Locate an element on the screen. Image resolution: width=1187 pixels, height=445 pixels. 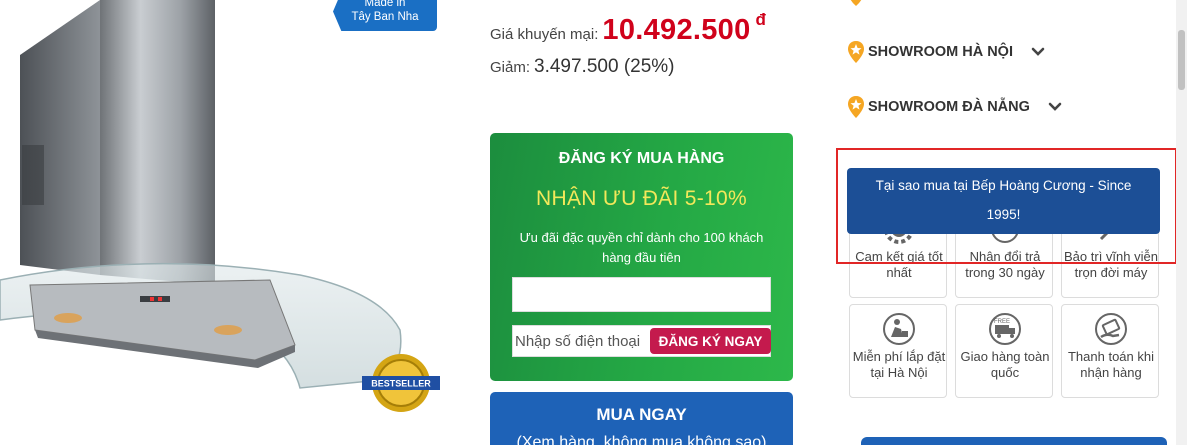
benefit-delivery: FREE Giao hàng toàn quốc is located at coordinates (1004, 351).